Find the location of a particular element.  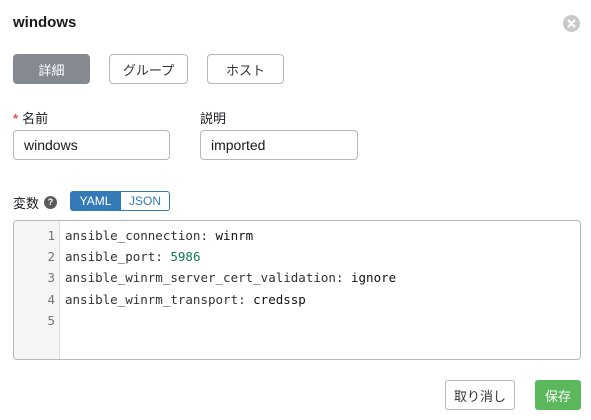

description-label: 説明 is located at coordinates (213, 118).